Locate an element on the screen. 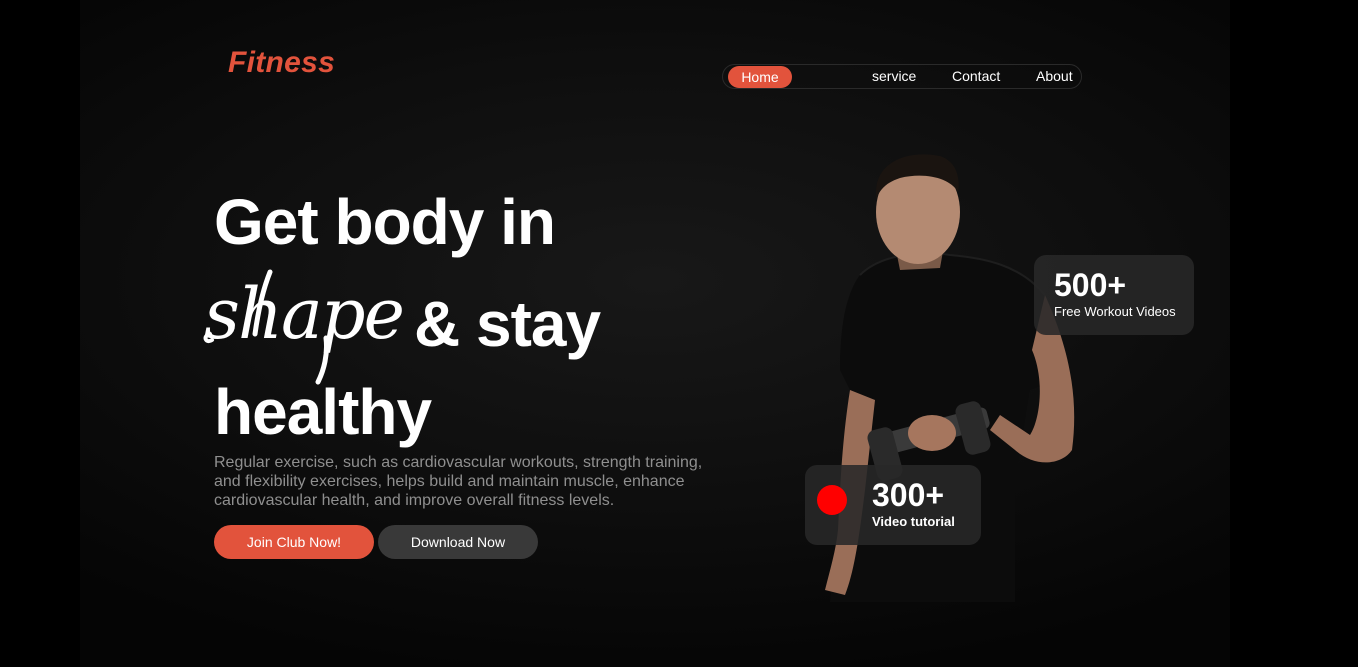 Image resolution: width=1358 pixels, height=667 pixels. nav-item-home: Home is located at coordinates (760, 77).